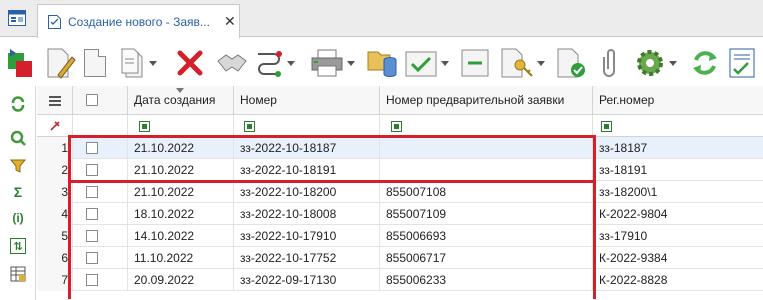 The width and height of the screenshot is (763, 300). I want to click on cell-reg-number: зз-17910, so click(623, 236).